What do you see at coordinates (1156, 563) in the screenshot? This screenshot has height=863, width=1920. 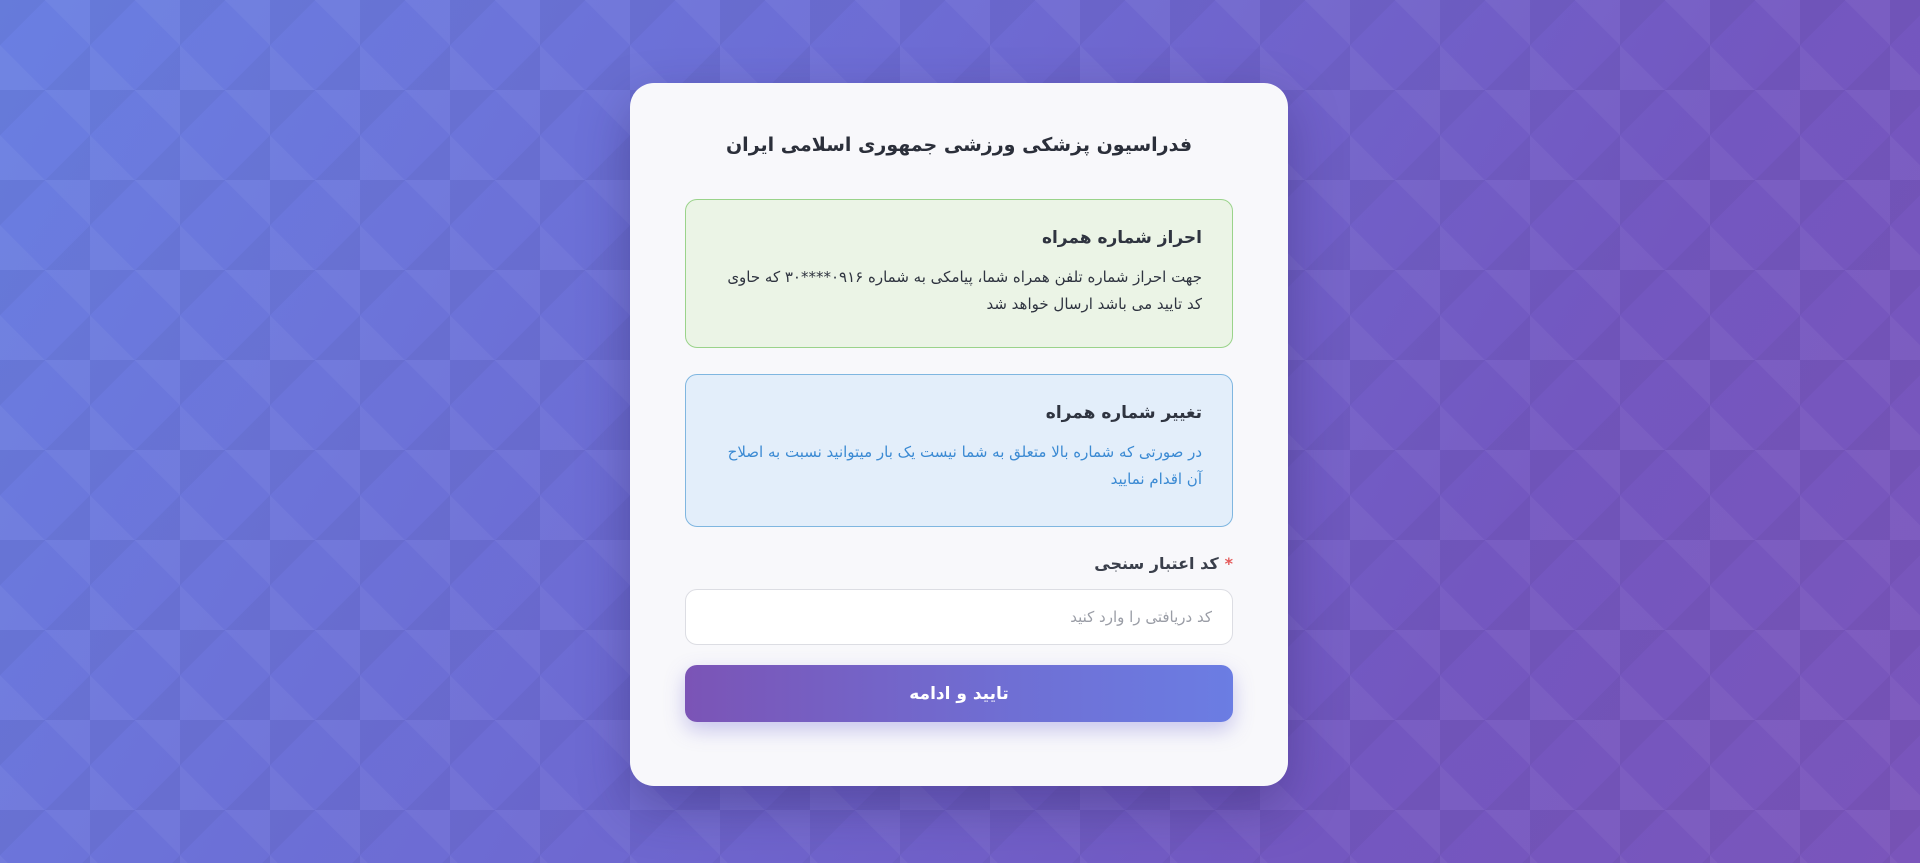 I see `verification-code-label-text: کد اعتبار سنجی` at bounding box center [1156, 563].